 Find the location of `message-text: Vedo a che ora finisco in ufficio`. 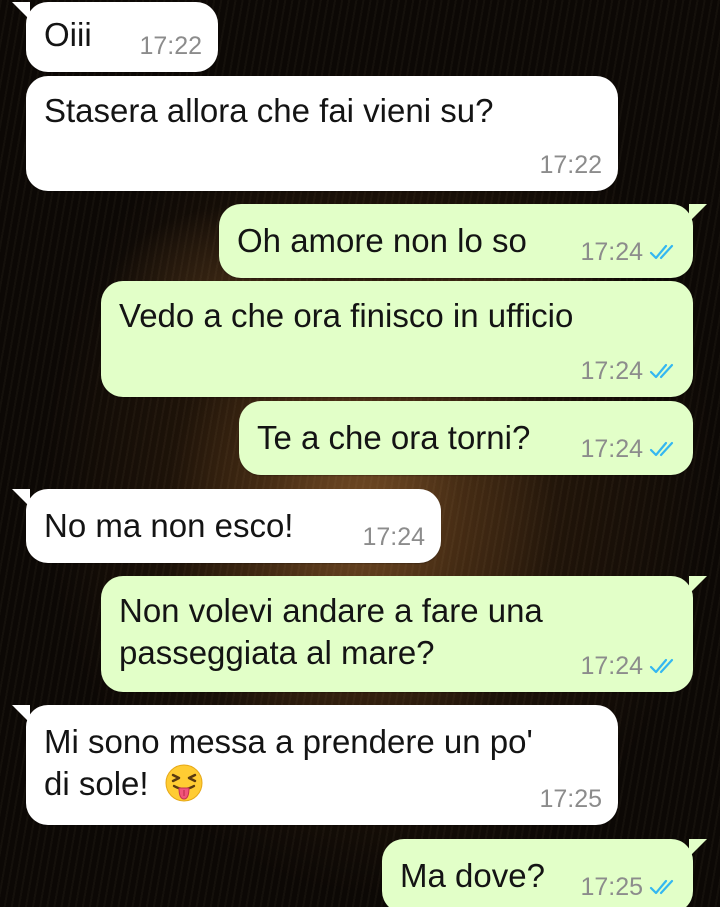

message-text: Vedo a che ora finisco in ufficio is located at coordinates (346, 315).